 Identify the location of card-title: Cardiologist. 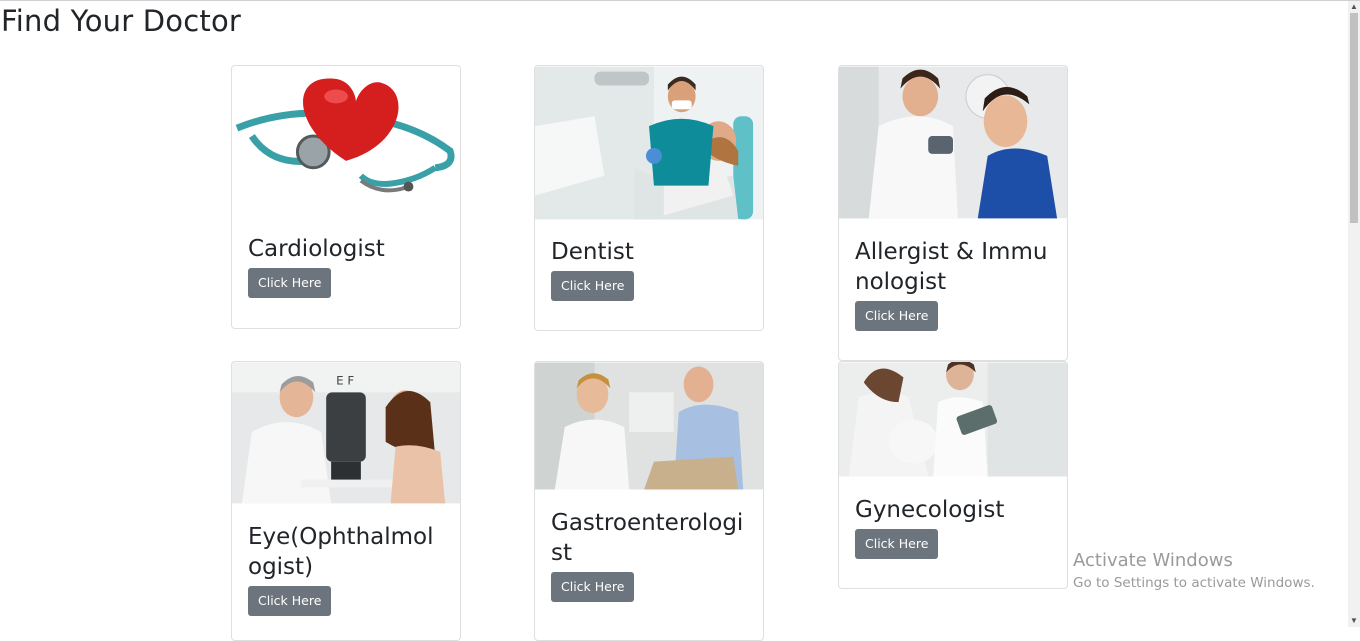
(316, 249).